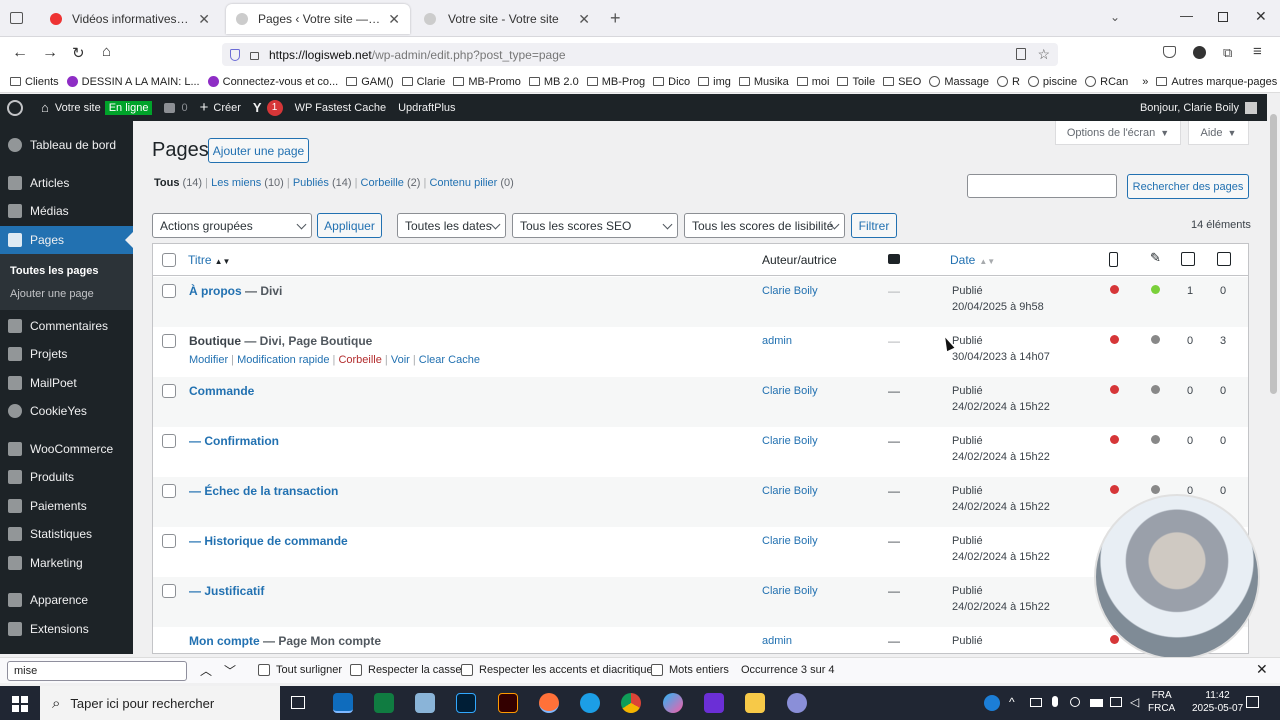 Image resolution: width=1280 pixels, height=720 pixels. I want to click on column-date-header: Date ▲▼, so click(972, 260).